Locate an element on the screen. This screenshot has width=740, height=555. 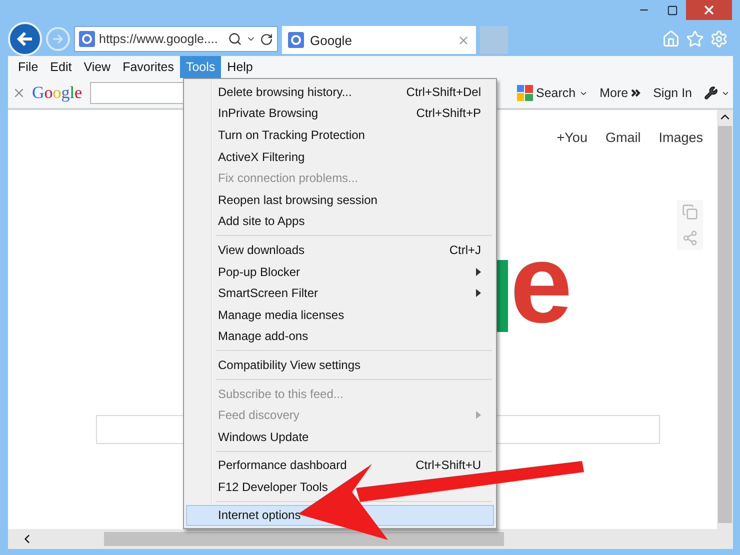
wrench-icon is located at coordinates (711, 93).